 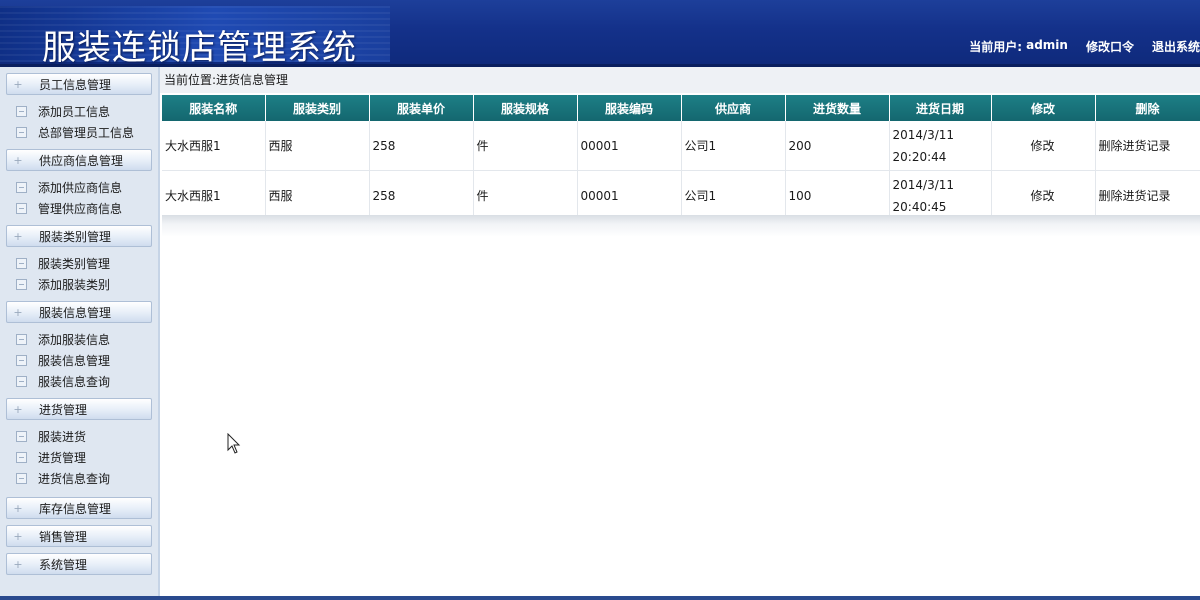 I want to click on menu-group-sales: + 销售管理, so click(x=79, y=536).